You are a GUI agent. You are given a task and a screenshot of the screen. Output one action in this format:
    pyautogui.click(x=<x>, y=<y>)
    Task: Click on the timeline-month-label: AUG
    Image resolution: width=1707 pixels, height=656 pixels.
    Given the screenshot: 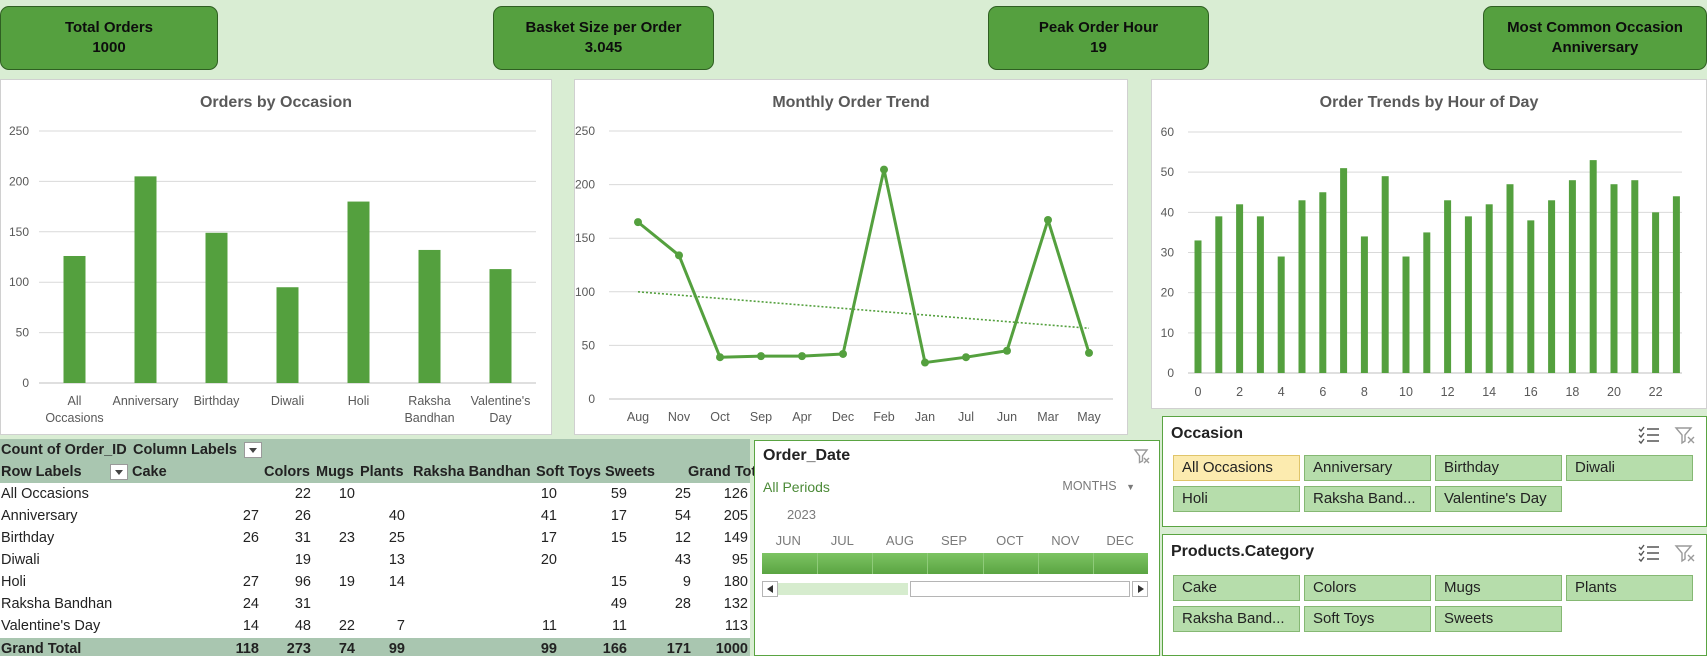 What is the action you would take?
    pyautogui.click(x=900, y=540)
    